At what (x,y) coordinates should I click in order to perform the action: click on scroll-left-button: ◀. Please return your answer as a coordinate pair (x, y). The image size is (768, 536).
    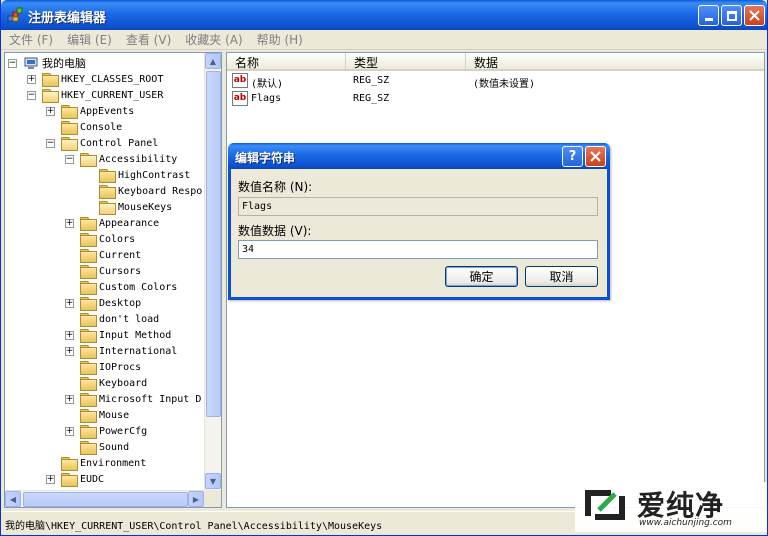
    Looking at the image, I should click on (13, 499).